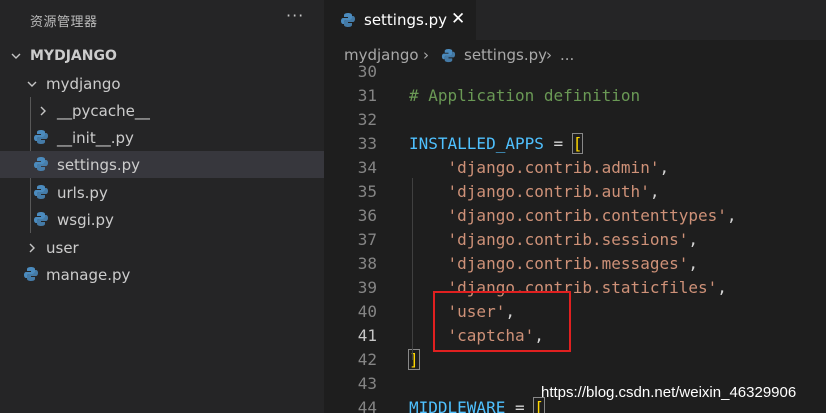  What do you see at coordinates (82, 192) in the screenshot?
I see `file-label: urls.py` at bounding box center [82, 192].